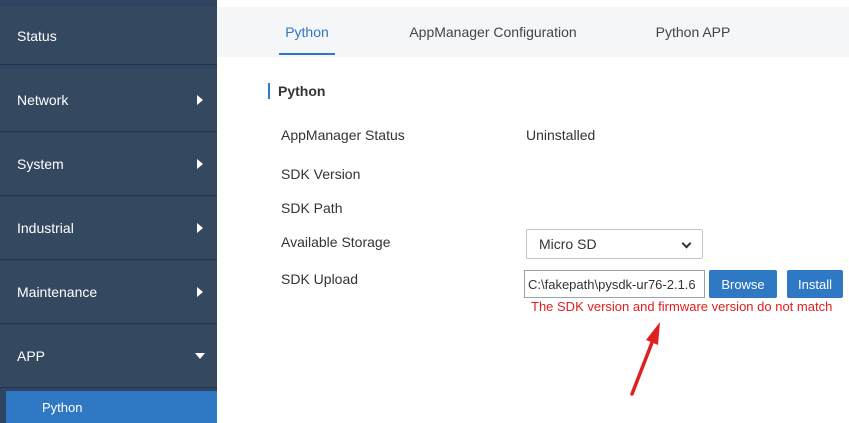 The width and height of the screenshot is (849, 423). What do you see at coordinates (37, 35) in the screenshot?
I see `sidebar-item-label: Status` at bounding box center [37, 35].